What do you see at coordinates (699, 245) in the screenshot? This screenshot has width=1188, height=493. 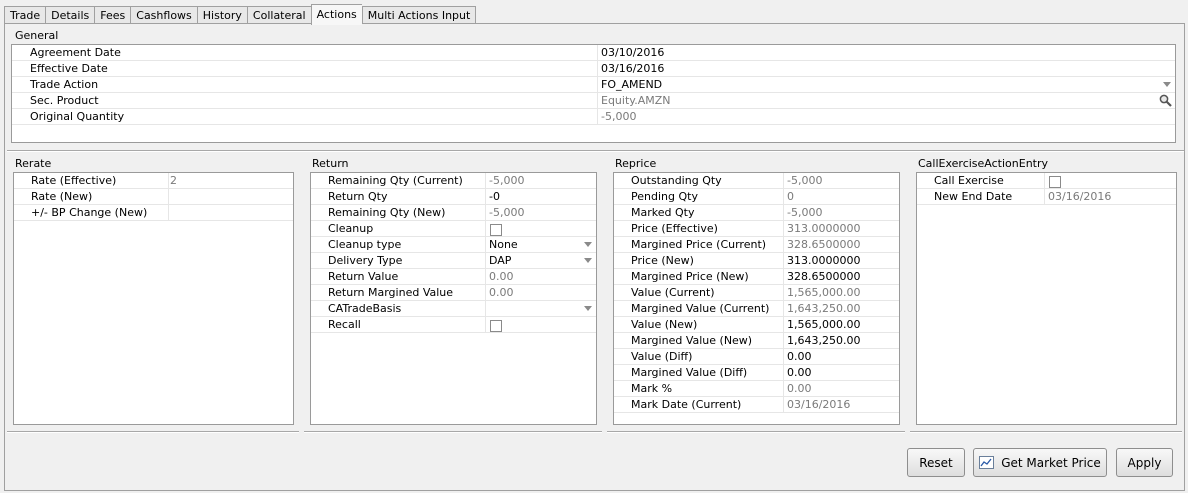 I see `margined-price-current-label: Margined Price (Current)` at bounding box center [699, 245].